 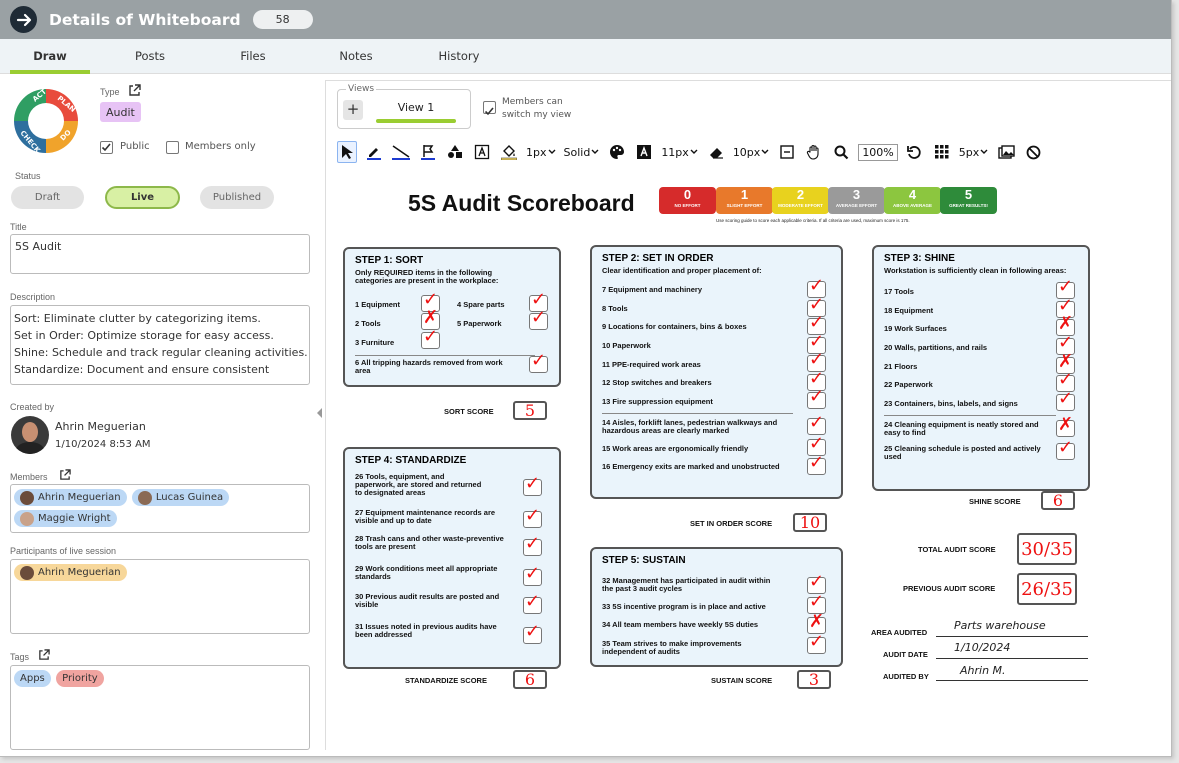 What do you see at coordinates (47, 197) in the screenshot?
I see `status-draft: Draft` at bounding box center [47, 197].